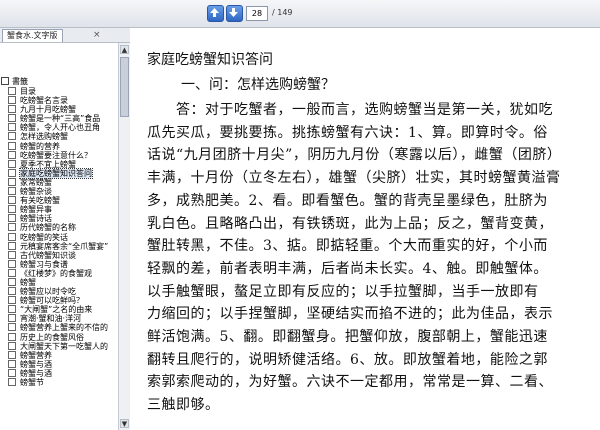 The height and width of the screenshot is (430, 600). I want to click on bookmark-item: 吃螃蟹的笑话, so click(58, 237).